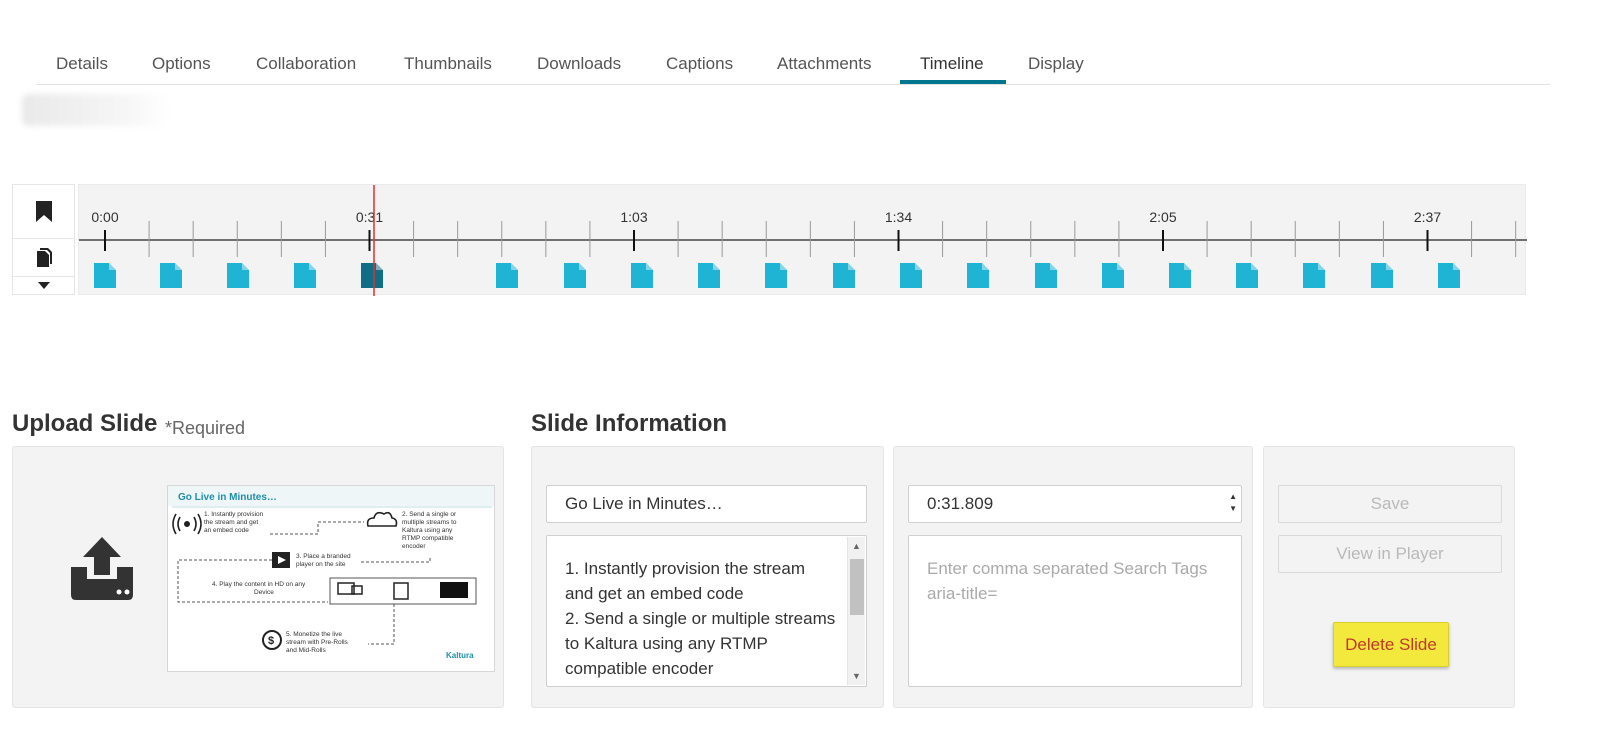 This screenshot has height=751, width=1619. Describe the element at coordinates (314, 634) in the screenshot. I see `svg-text: 5. Monetize the live` at that location.